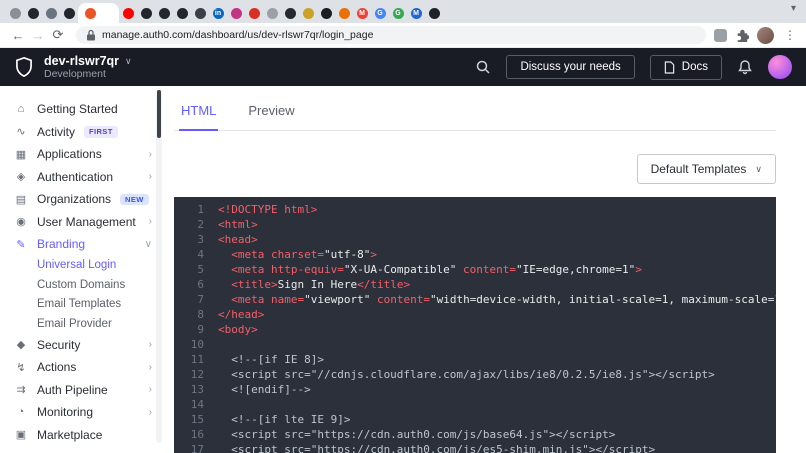 The image size is (806, 453). I want to click on code-line: 2 <html>, so click(475, 224).